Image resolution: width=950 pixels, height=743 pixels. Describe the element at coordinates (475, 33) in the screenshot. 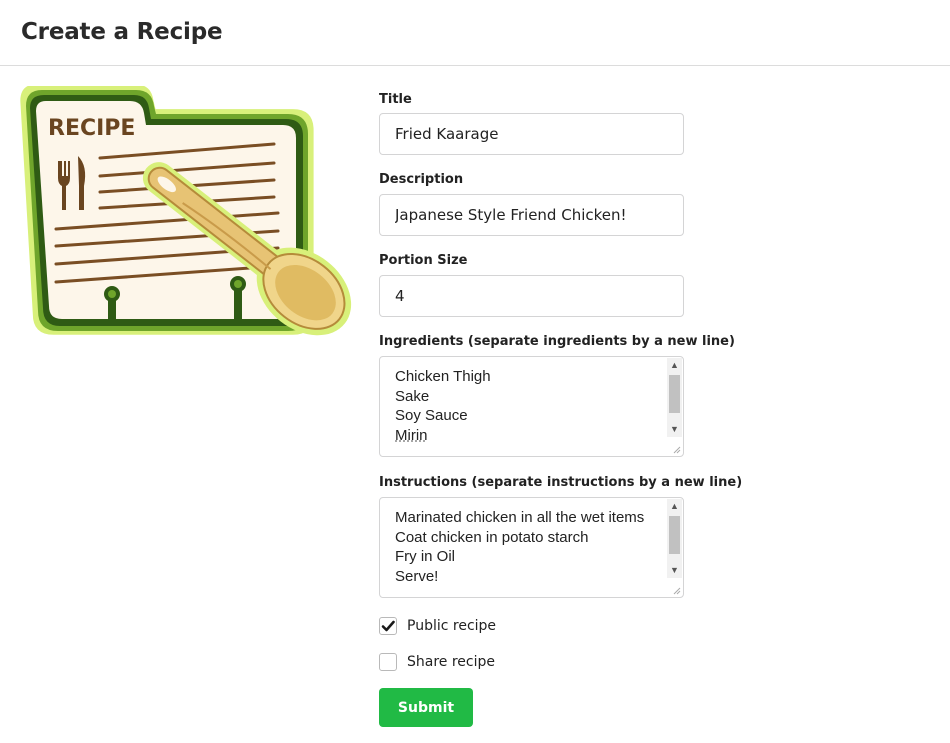

I see `page-header: Create a Recipe` at that location.